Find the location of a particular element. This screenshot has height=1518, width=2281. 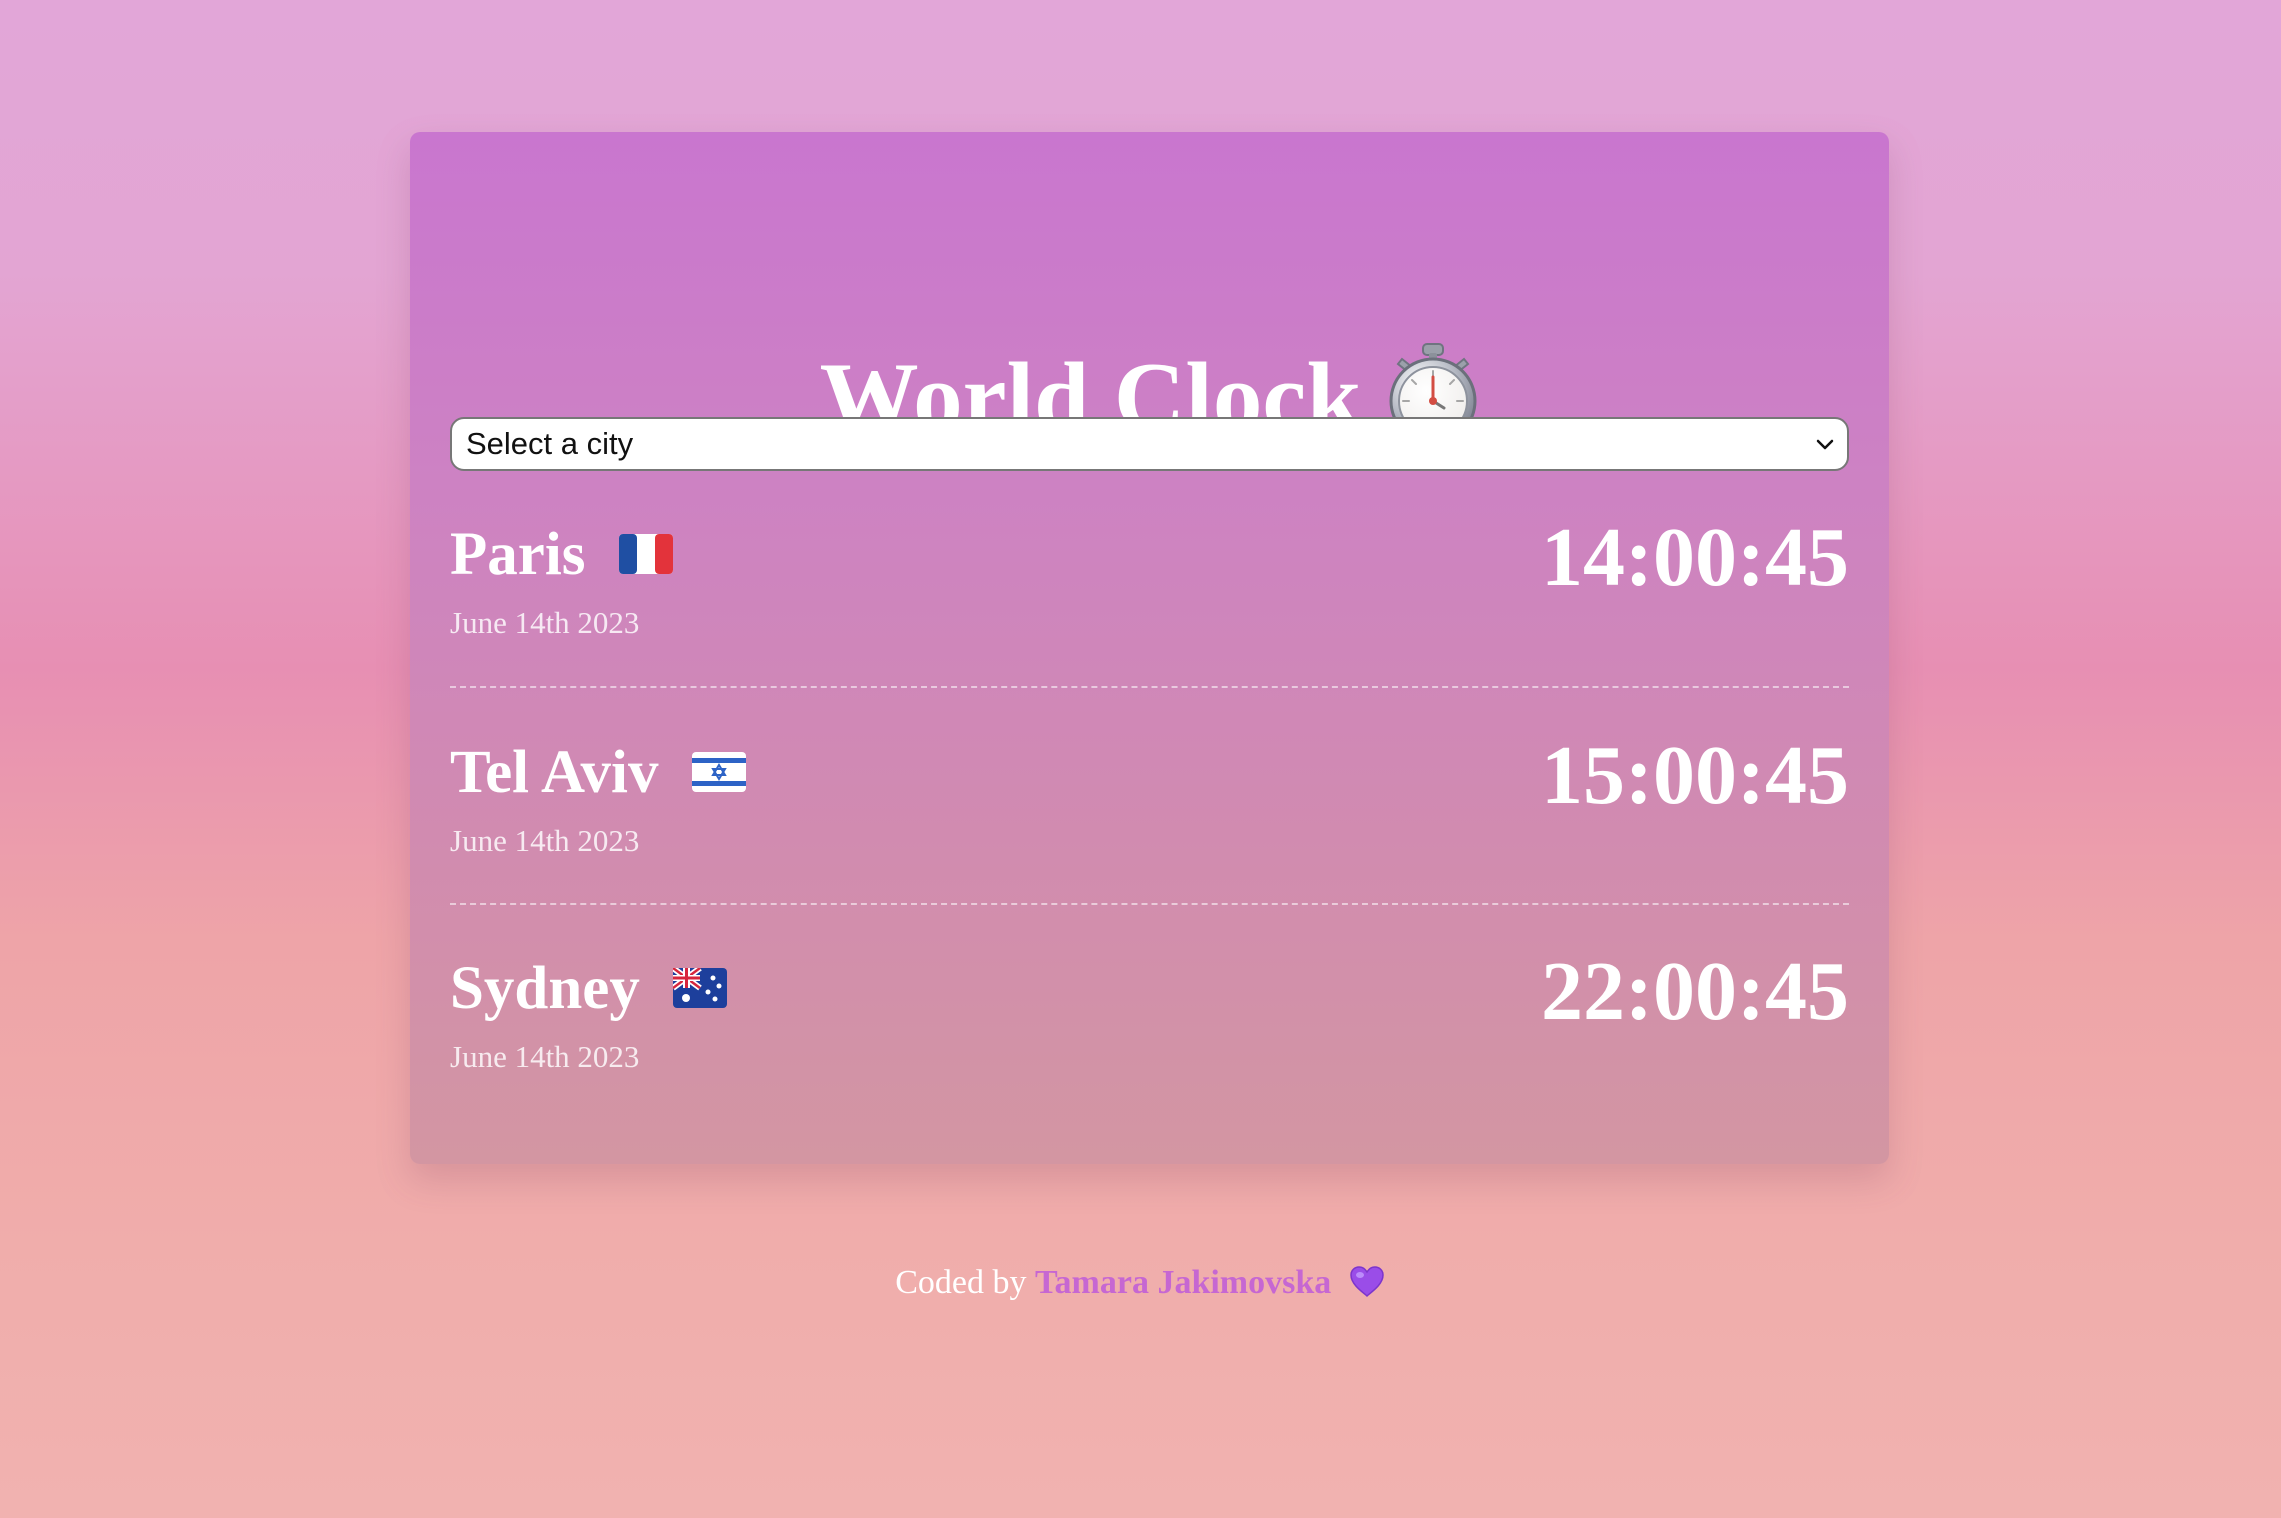

city-time: 15:00:45 is located at coordinates (1695, 775).